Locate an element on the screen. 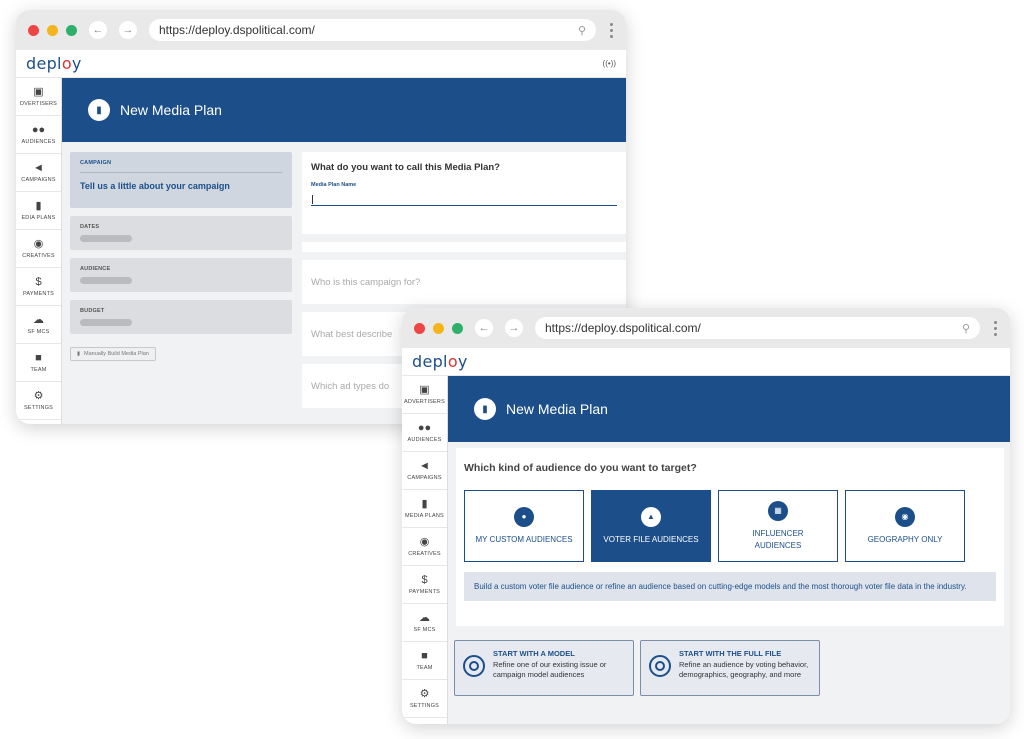  sidebar-item-label: TEAM is located at coordinates (424, 668).